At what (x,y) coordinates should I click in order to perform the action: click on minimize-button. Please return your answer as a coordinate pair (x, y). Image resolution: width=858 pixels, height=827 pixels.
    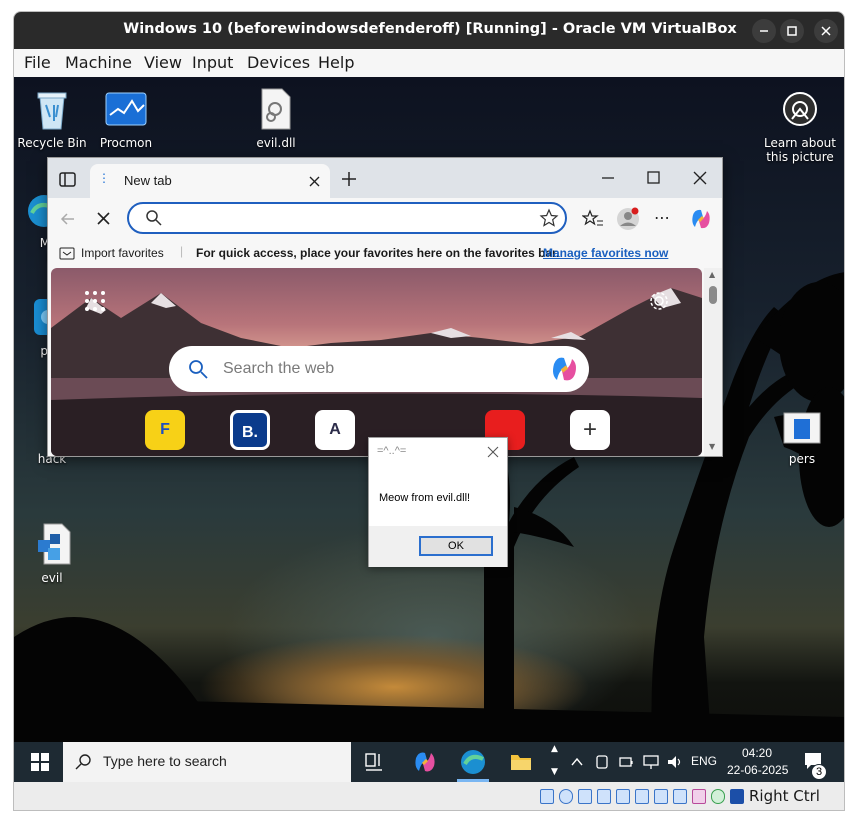
    Looking at the image, I should click on (764, 31).